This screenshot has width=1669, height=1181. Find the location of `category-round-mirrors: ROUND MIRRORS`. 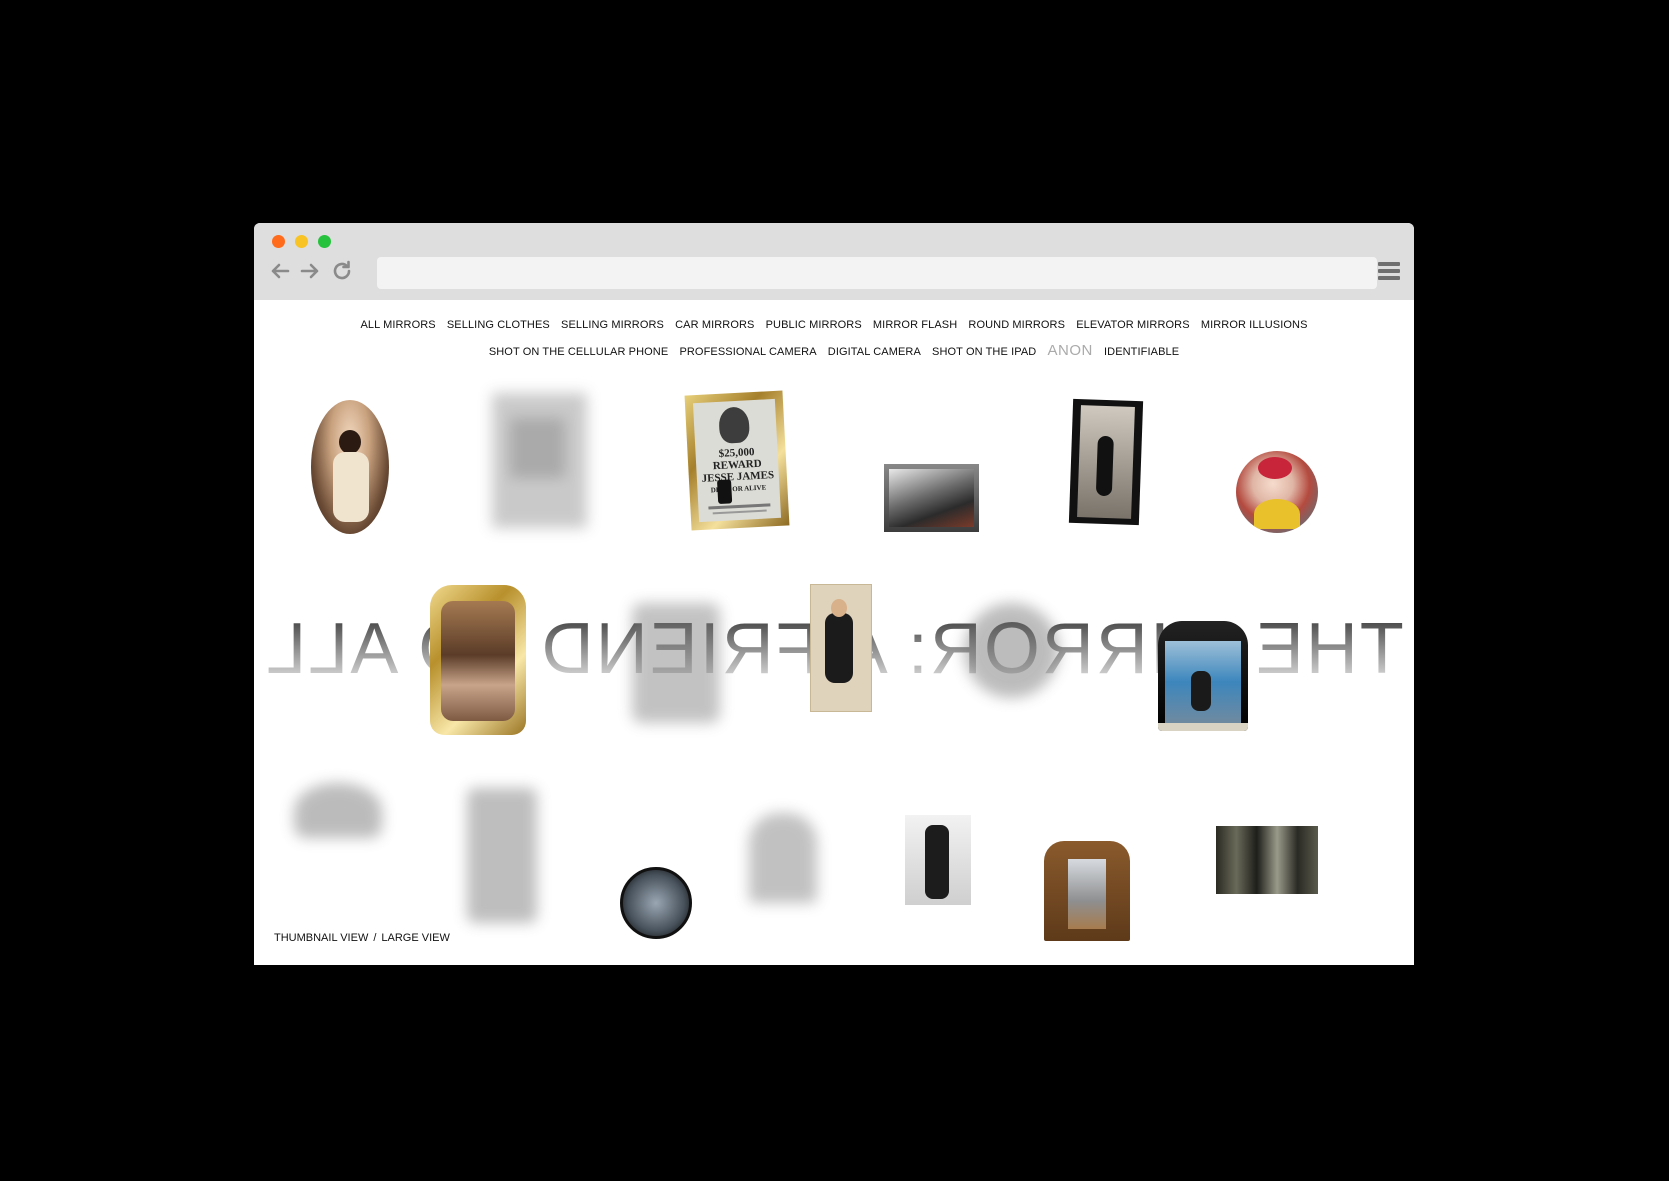

category-round-mirrors: ROUND MIRRORS is located at coordinates (1016, 325).